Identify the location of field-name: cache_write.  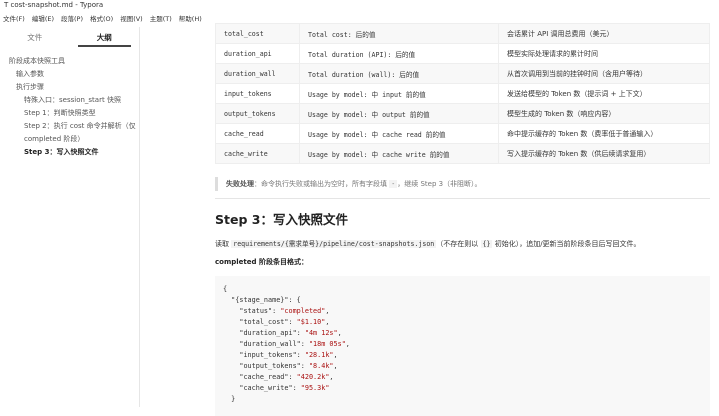
(257, 153).